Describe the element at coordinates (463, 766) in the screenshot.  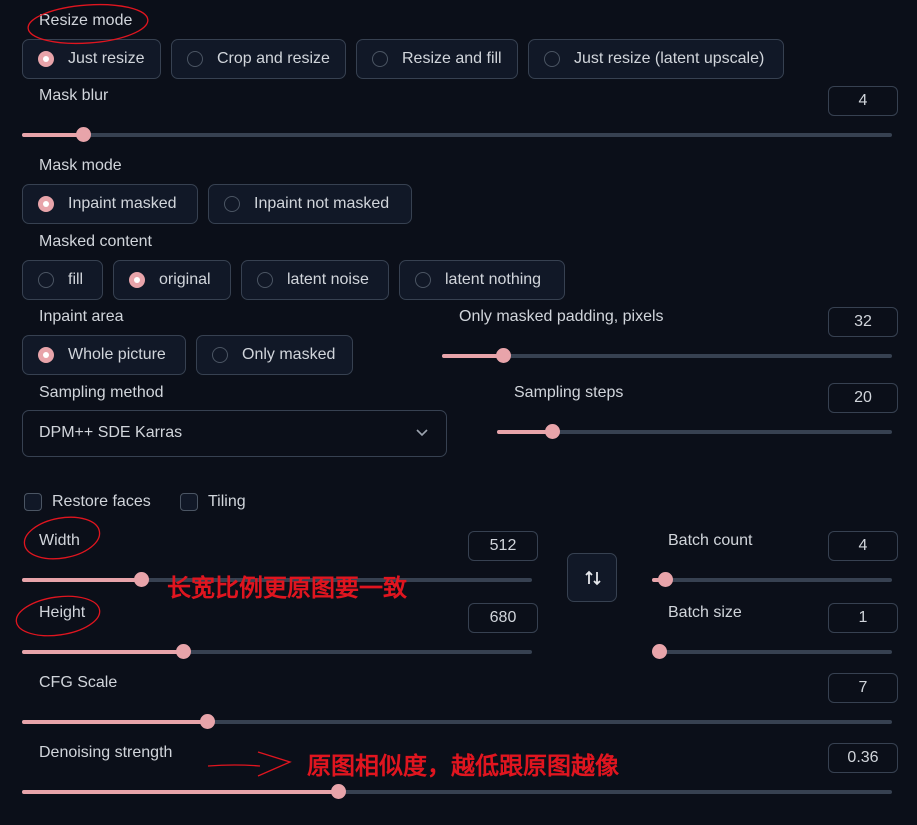
I see `denoising-annotation: 原图相似度，越低跟原图越像` at that location.